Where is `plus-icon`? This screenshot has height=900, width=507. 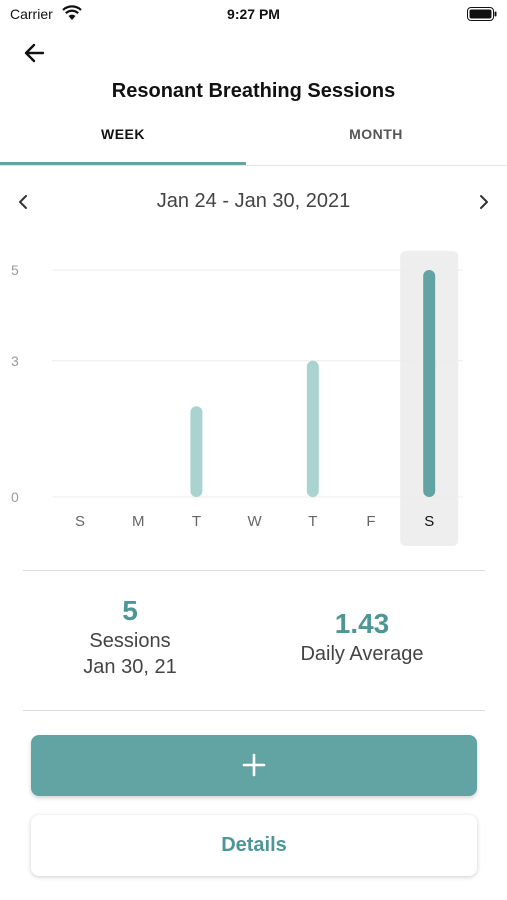
plus-icon is located at coordinates (254, 765).